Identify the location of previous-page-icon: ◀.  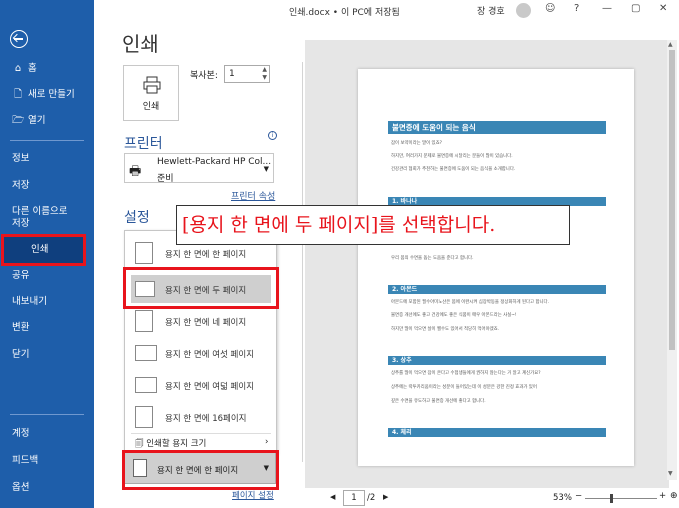
(332, 497).